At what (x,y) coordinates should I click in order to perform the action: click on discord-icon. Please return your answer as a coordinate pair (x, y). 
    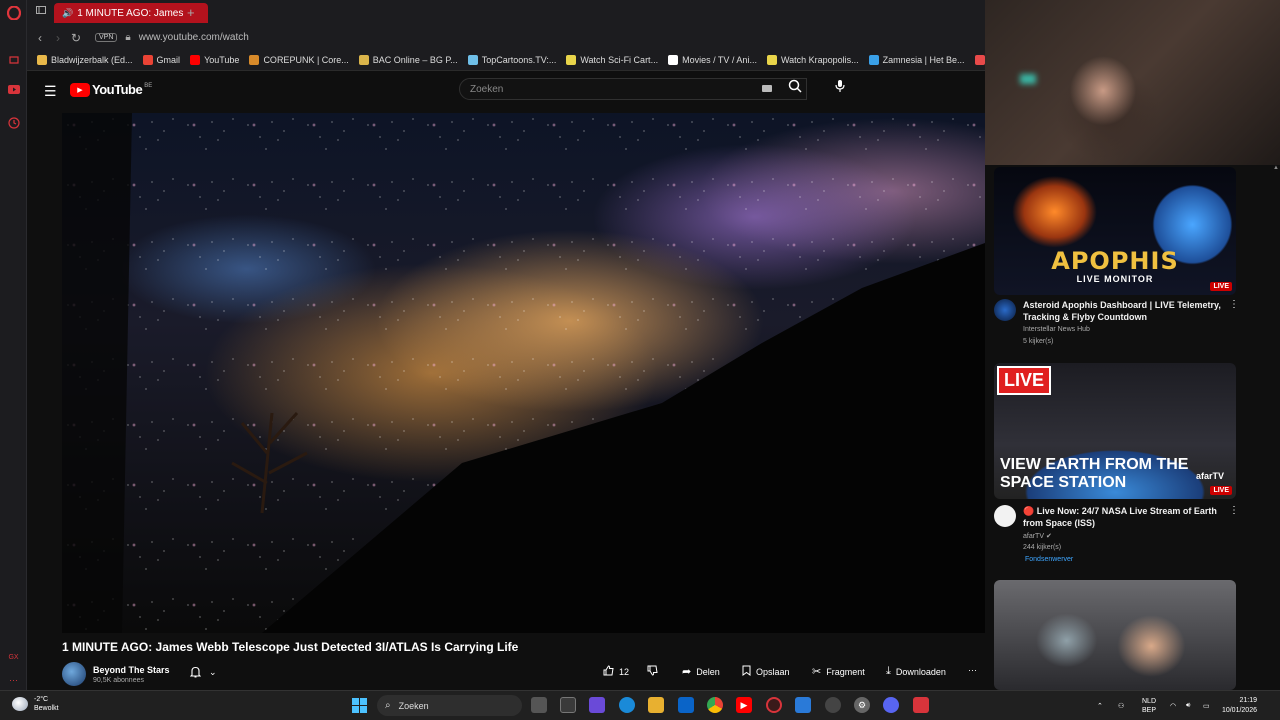
    Looking at the image, I should click on (891, 705).